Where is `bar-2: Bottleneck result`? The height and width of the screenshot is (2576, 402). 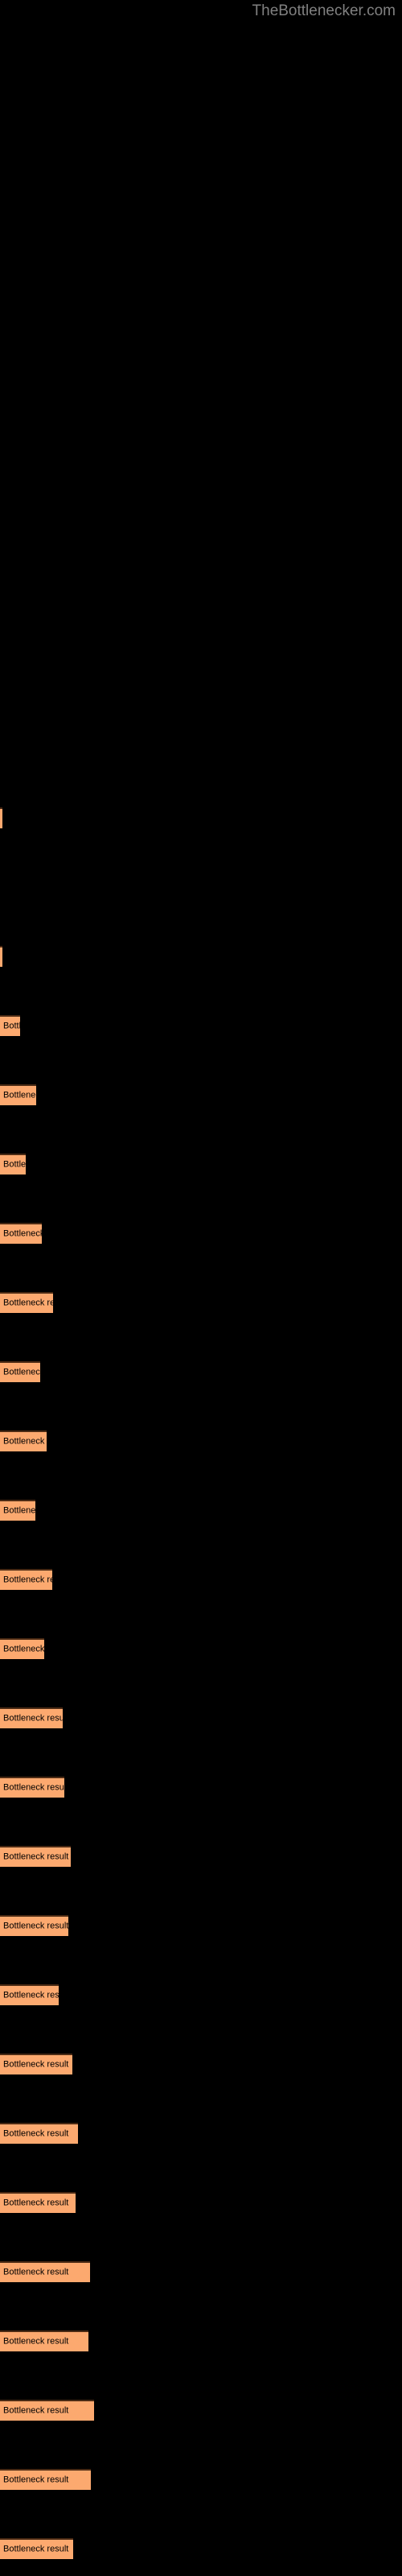 bar-2: Bottleneck result is located at coordinates (10, 1025).